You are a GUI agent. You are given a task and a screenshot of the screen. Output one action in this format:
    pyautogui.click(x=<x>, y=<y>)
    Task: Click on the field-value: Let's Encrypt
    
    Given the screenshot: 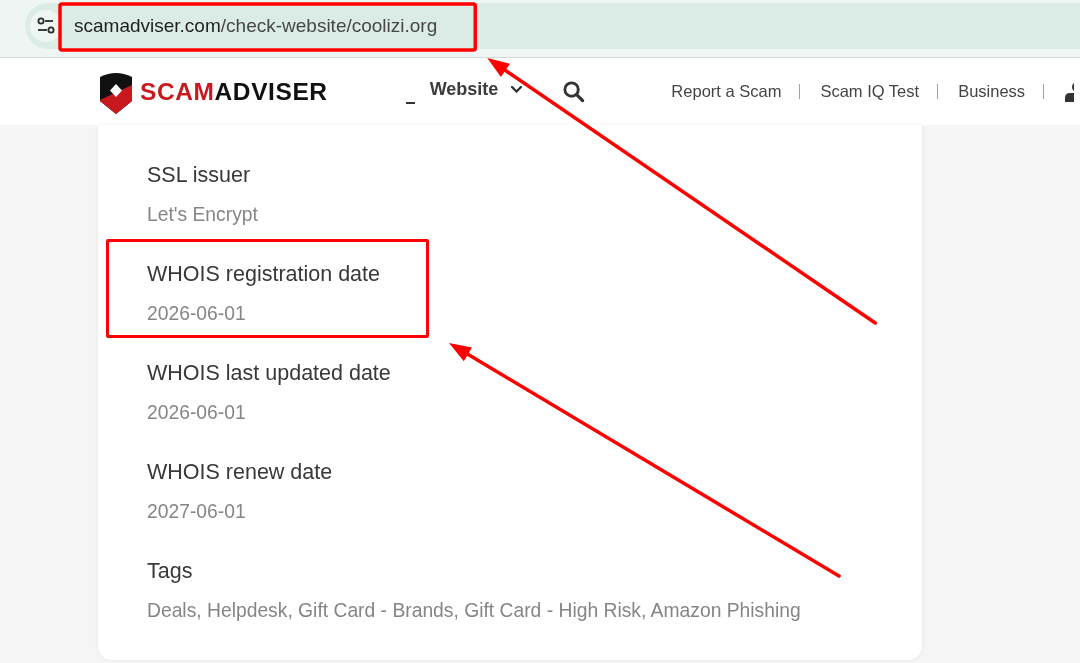 What is the action you would take?
    pyautogui.click(x=202, y=215)
    